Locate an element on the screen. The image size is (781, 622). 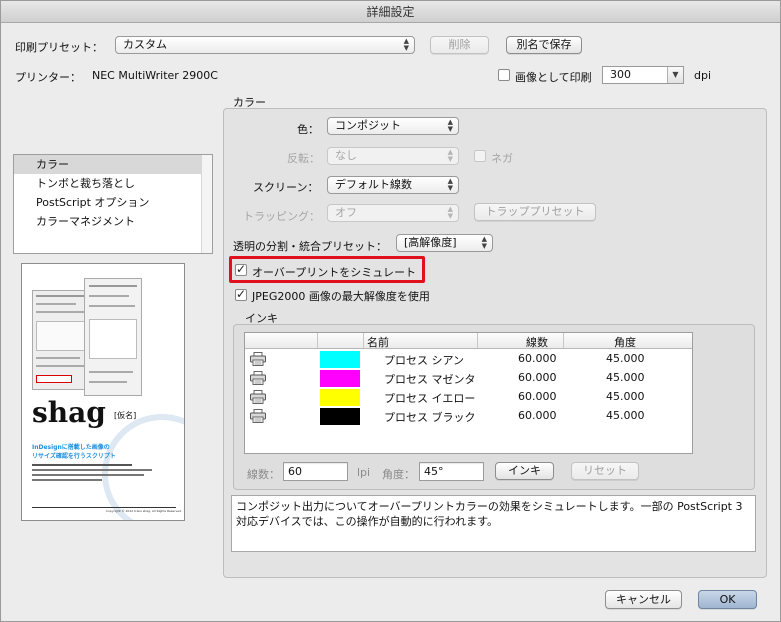
ink-name: プロセス シアン is located at coordinates (424, 360).